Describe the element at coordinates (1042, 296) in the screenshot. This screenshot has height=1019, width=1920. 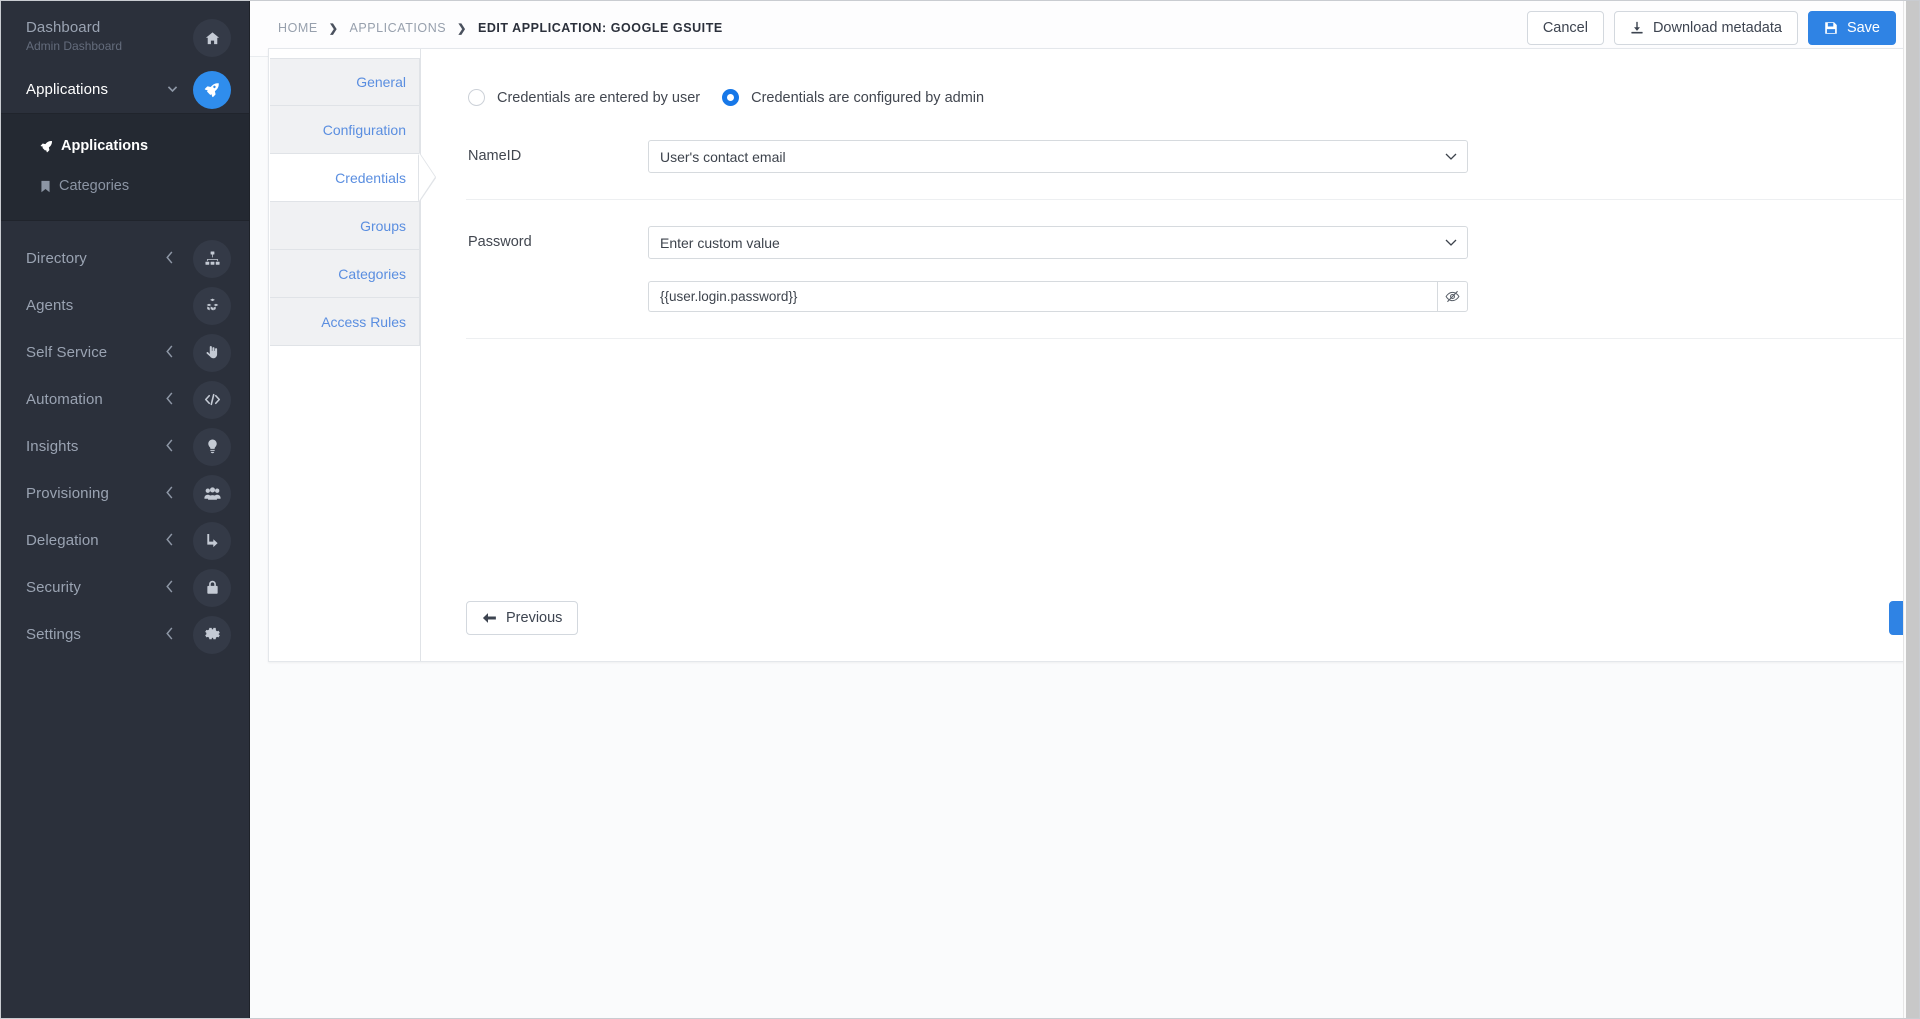
I see `password-custom-value-input: {{user.login.password}}` at that location.